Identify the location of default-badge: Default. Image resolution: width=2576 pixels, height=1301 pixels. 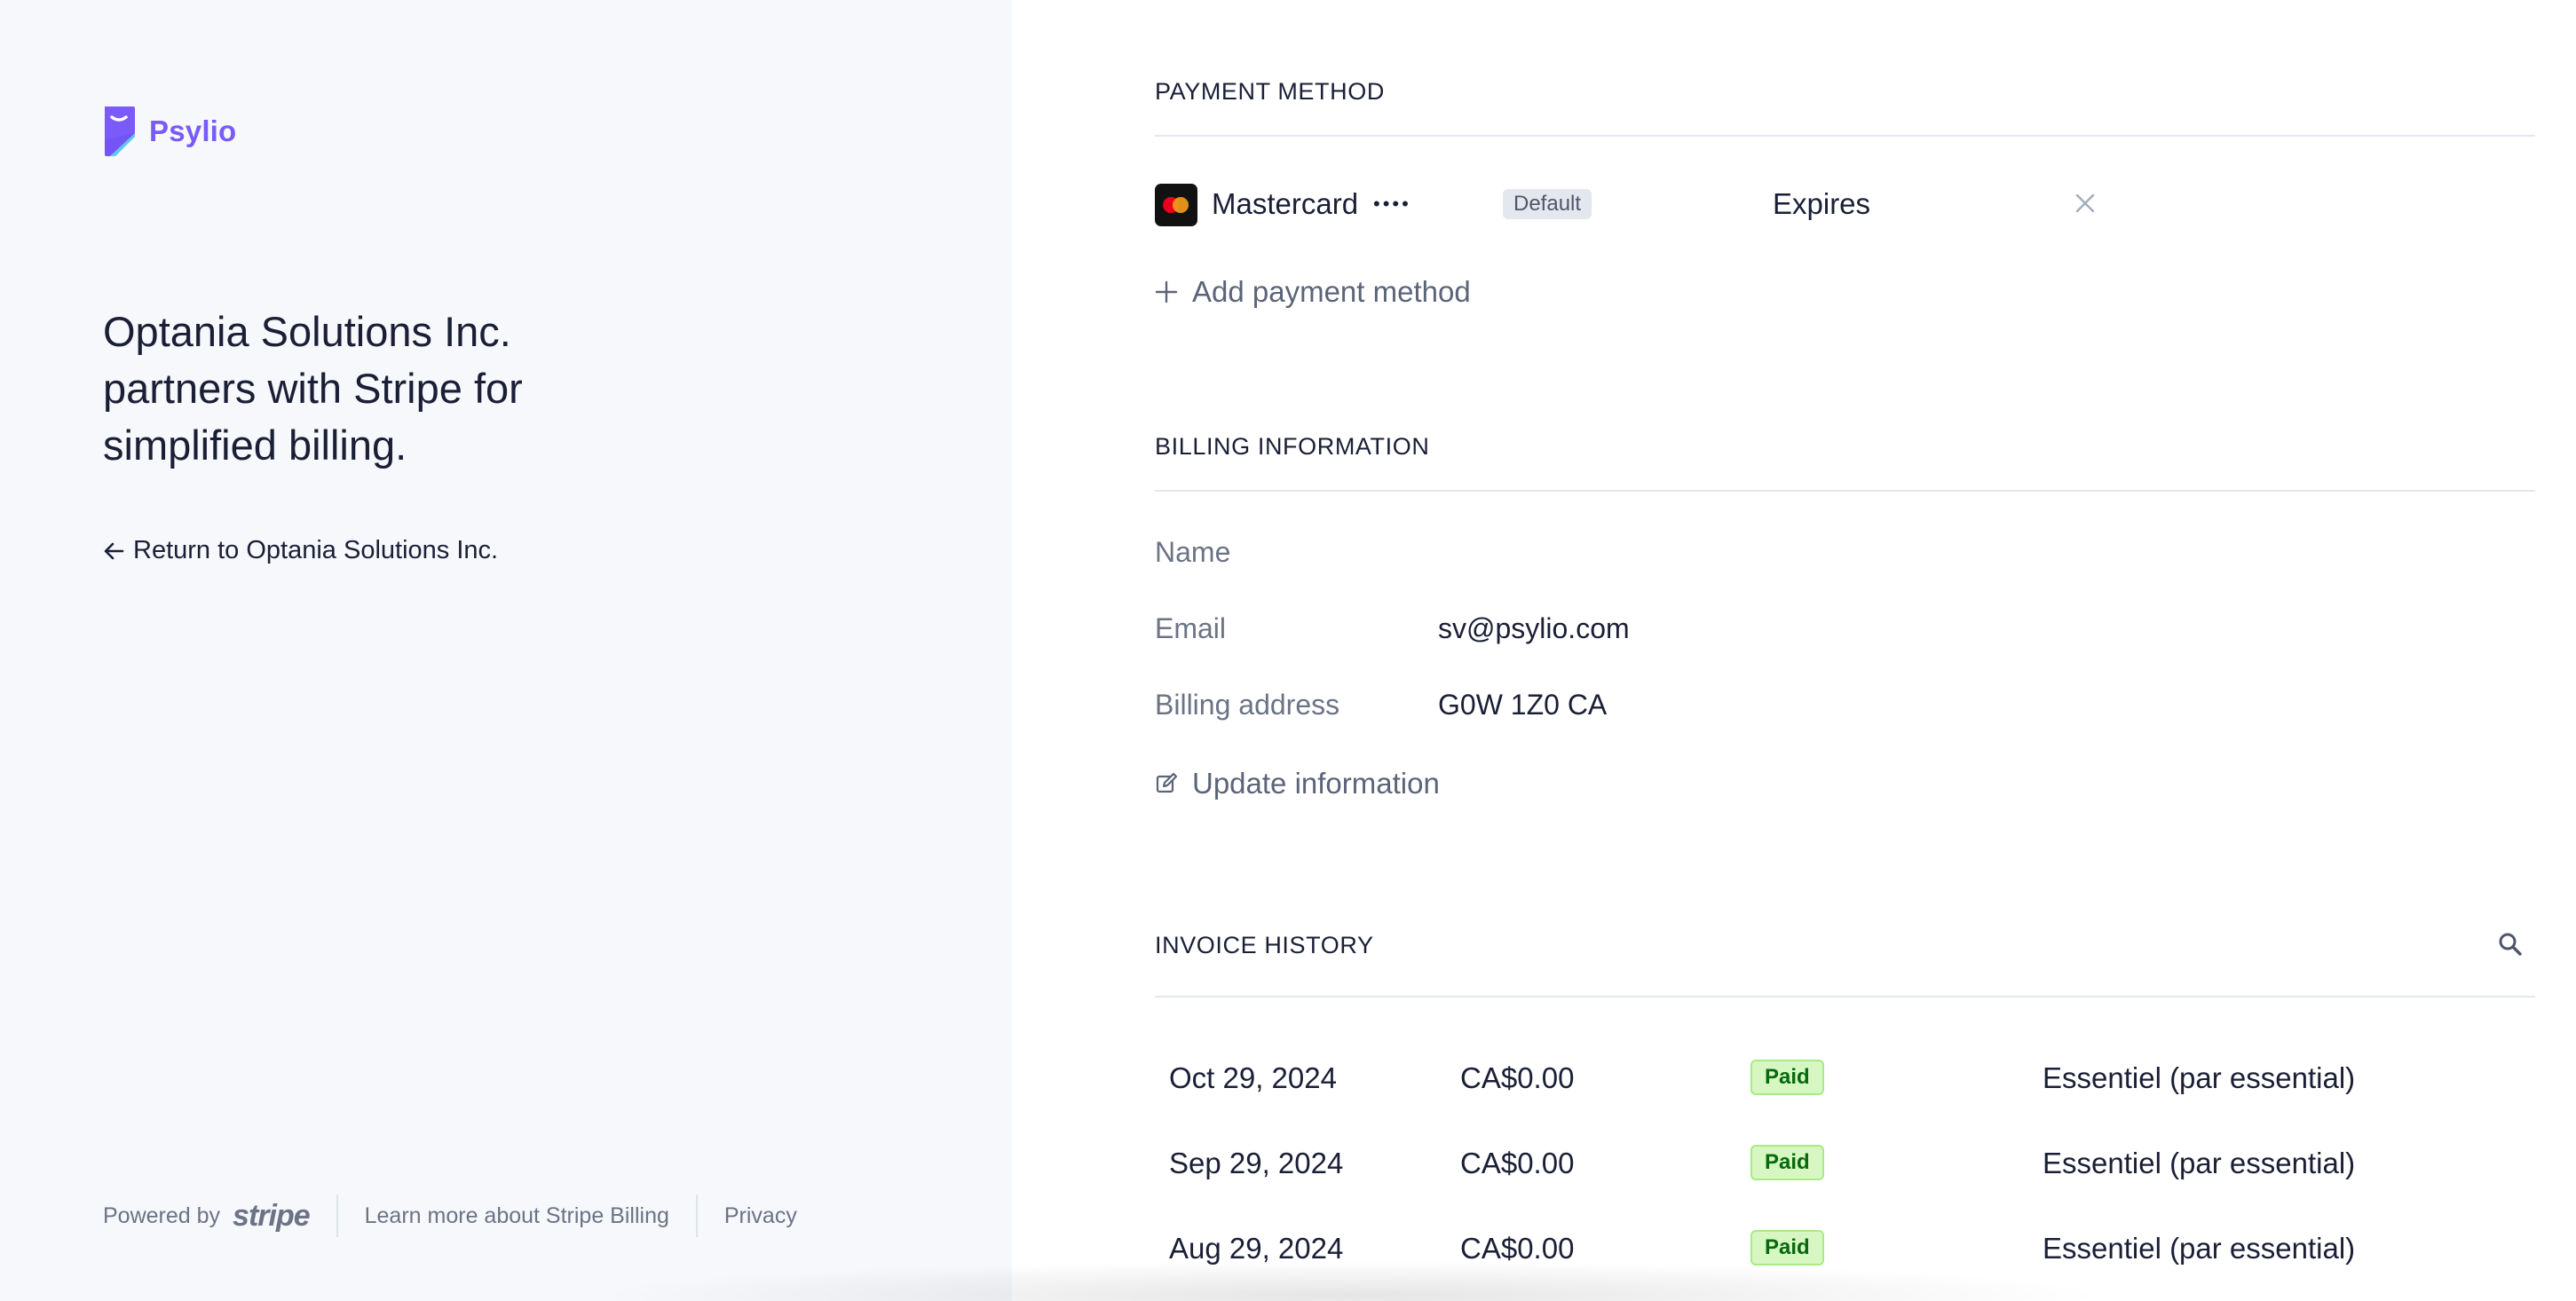
(1547, 204).